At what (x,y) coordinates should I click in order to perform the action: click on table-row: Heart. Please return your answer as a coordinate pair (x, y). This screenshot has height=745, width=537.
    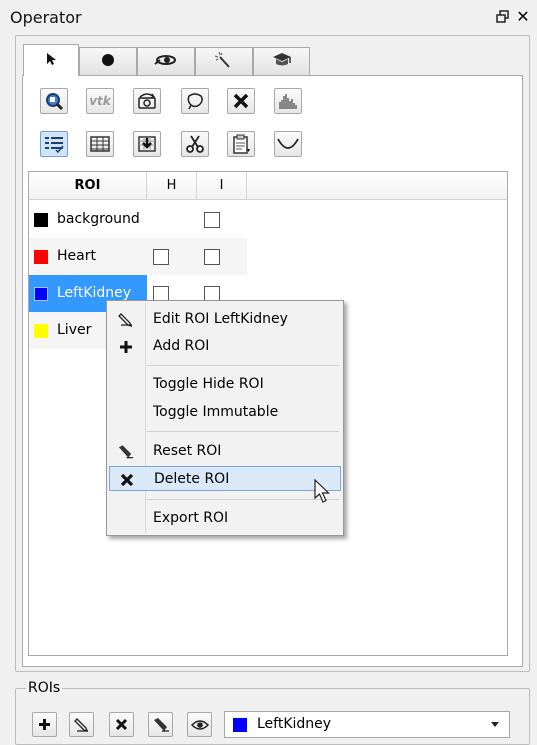
    Looking at the image, I should click on (138, 256).